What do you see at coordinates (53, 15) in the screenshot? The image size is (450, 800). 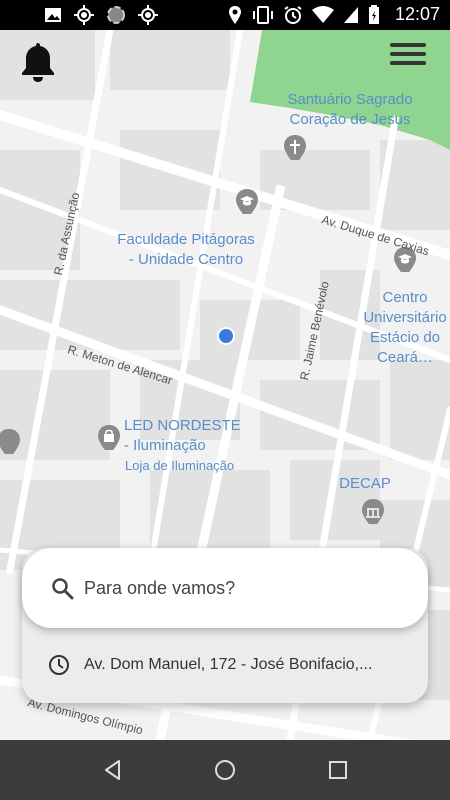 I see `image-icon` at bounding box center [53, 15].